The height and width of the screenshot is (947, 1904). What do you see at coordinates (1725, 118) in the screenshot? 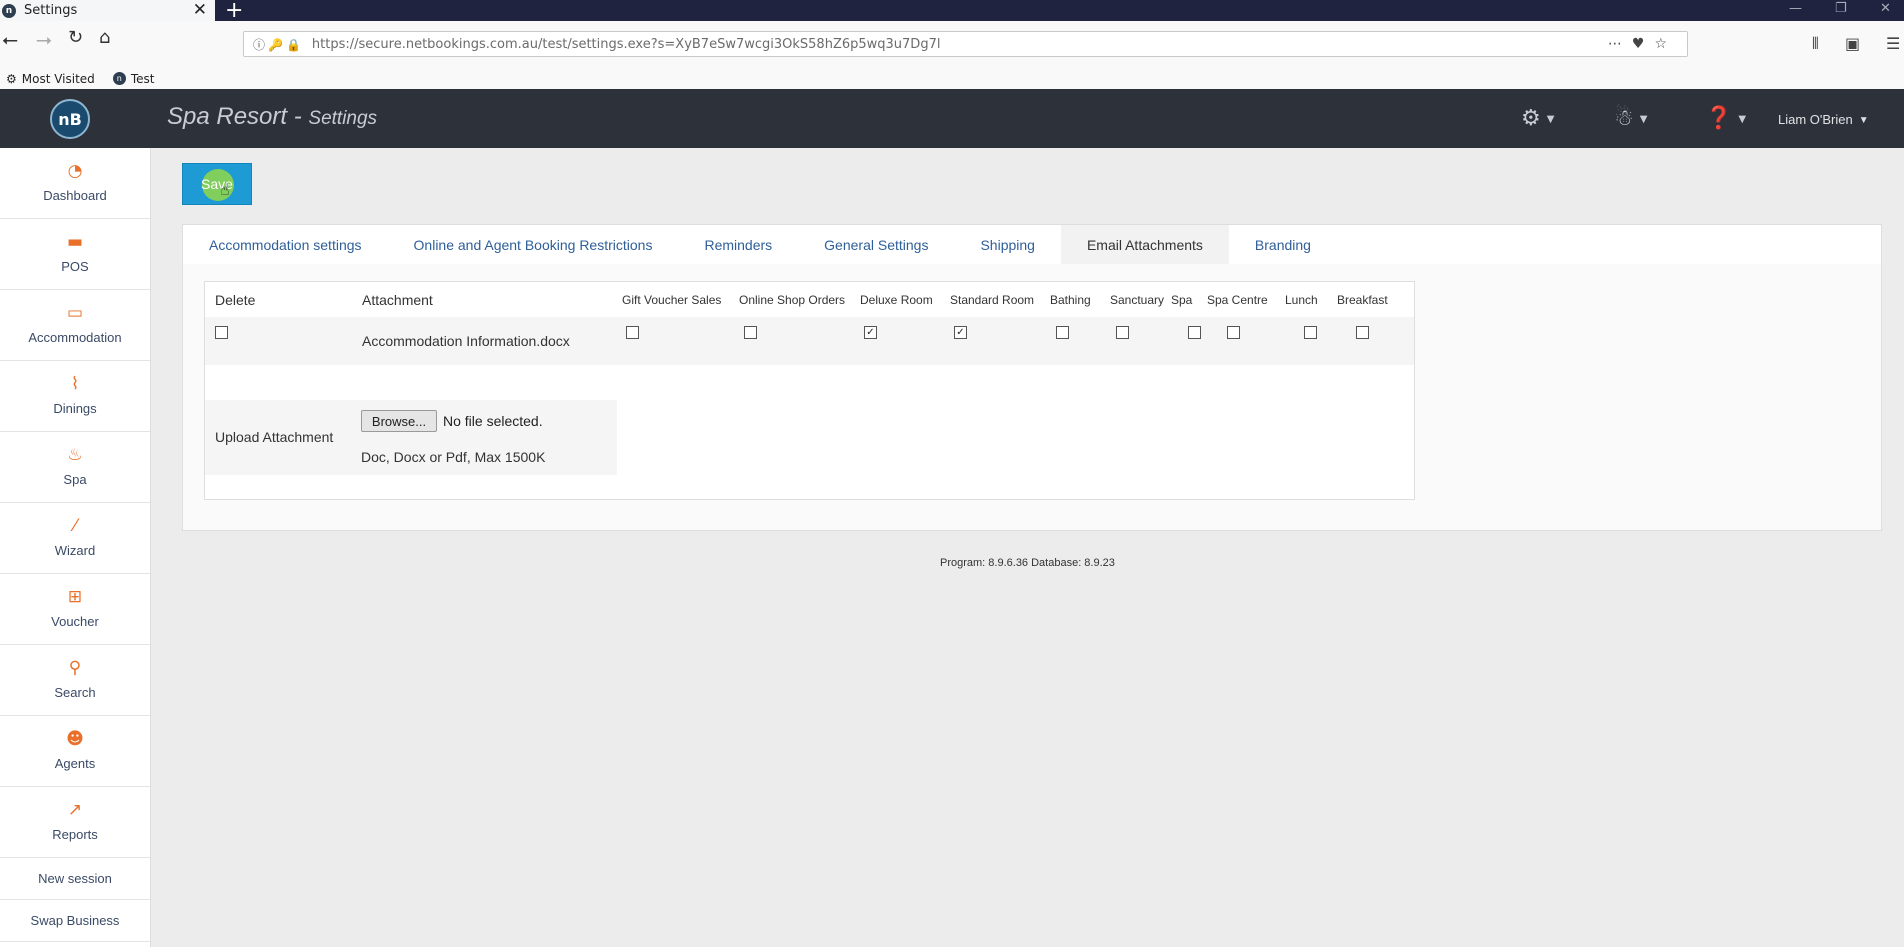
I see `help-icon: ❓ ▼` at bounding box center [1725, 118].